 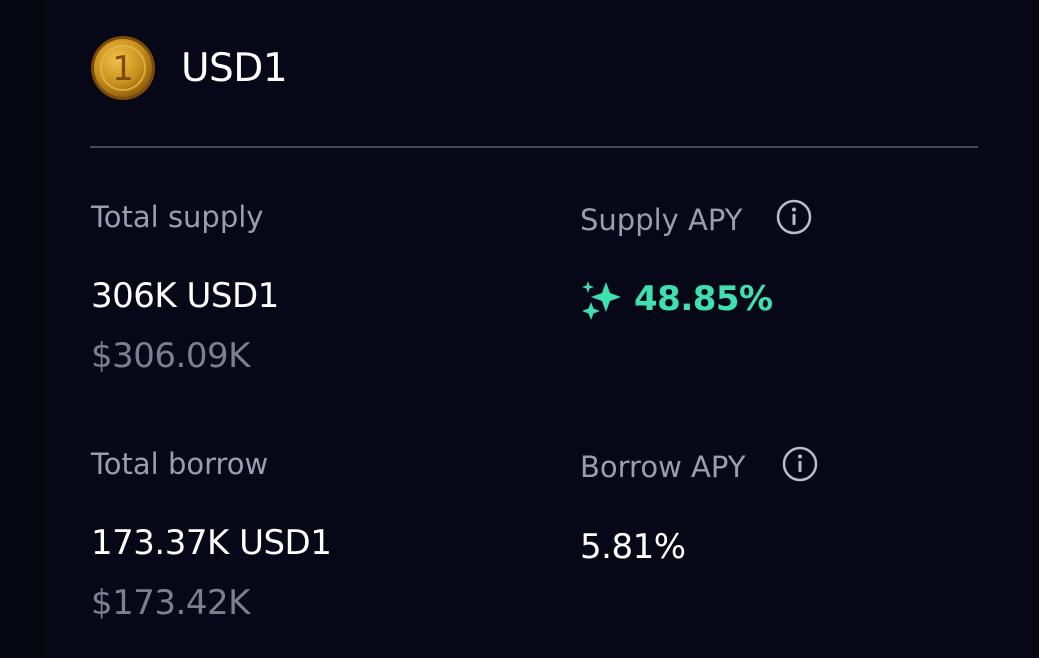 What do you see at coordinates (185, 296) in the screenshot?
I see `total-supply-amount: 306K USD1` at bounding box center [185, 296].